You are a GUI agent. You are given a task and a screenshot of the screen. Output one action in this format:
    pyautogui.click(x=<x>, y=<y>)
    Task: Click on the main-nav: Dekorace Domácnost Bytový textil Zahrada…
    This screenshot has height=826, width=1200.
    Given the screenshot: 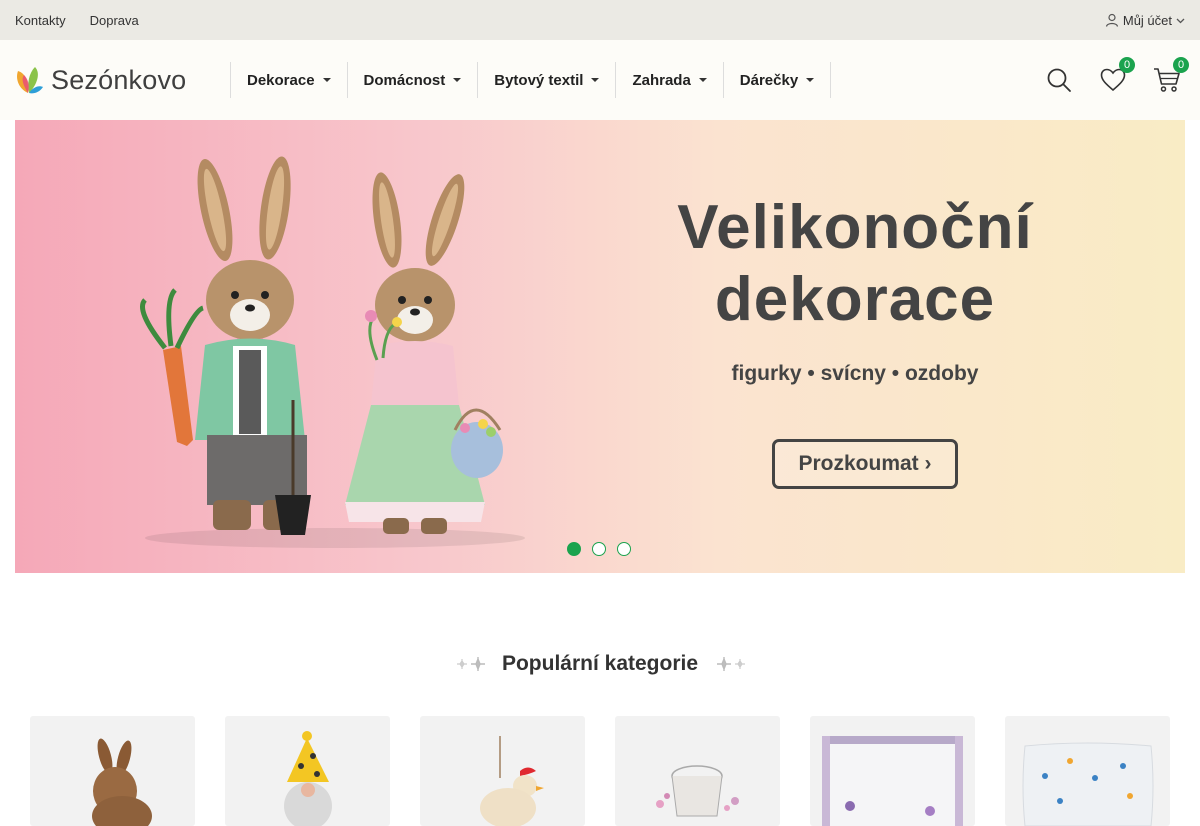 What is the action you would take?
    pyautogui.click(x=531, y=80)
    